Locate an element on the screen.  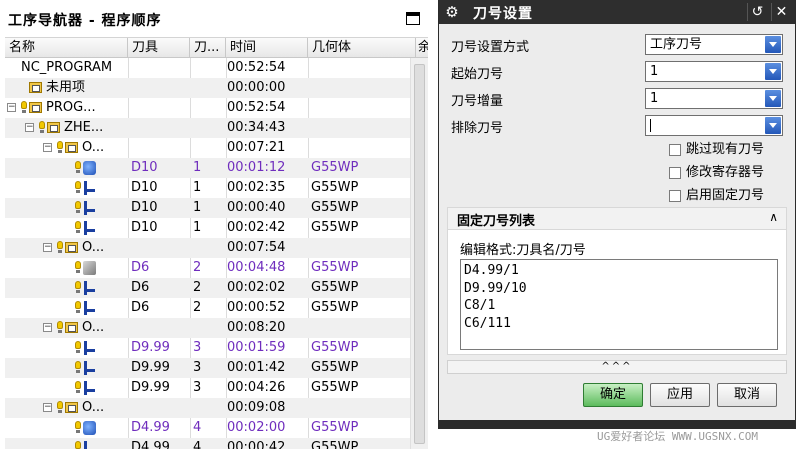
group-header: 固定刀号列表 ∧ is located at coordinates (617, 219).